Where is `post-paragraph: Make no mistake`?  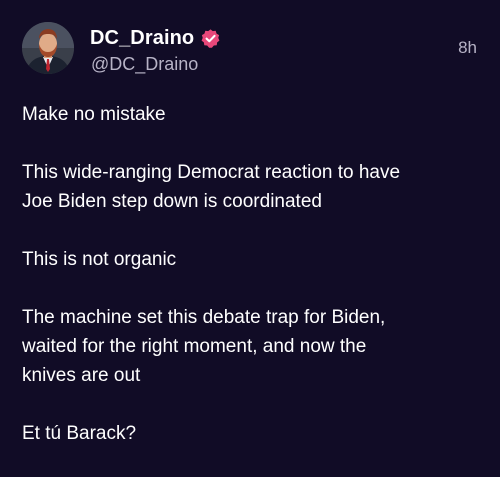
post-paragraph: Make no mistake is located at coordinates (94, 114).